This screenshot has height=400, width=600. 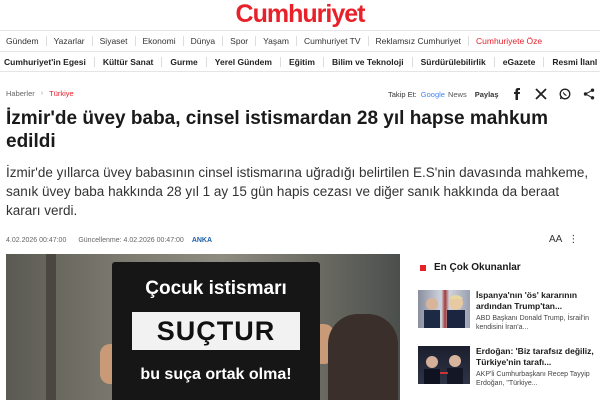 I want to click on article-meta: 4.02.2026 00:47:00 Güncellenme, so click(x=109, y=240).